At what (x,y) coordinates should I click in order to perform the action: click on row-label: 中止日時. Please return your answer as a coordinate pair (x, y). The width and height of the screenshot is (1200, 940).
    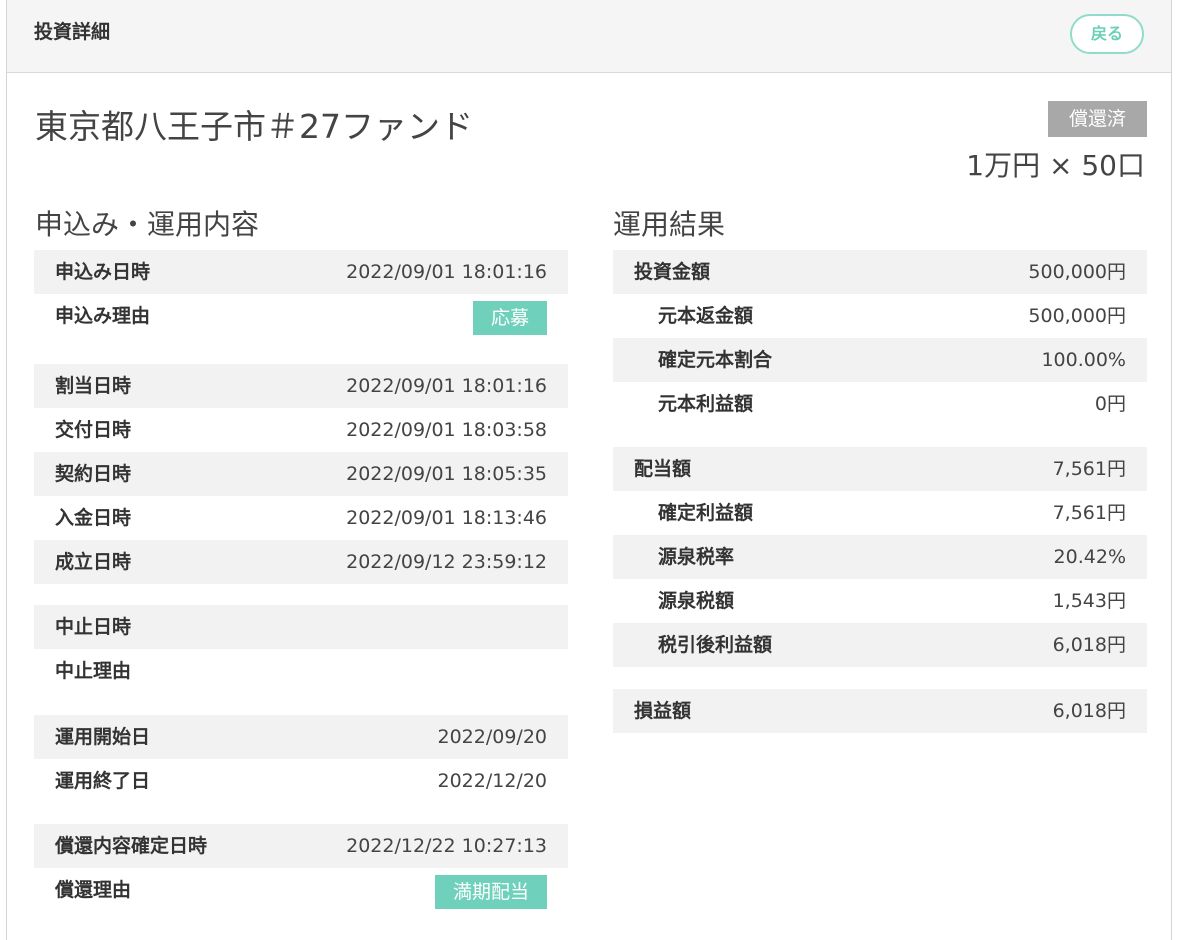
    Looking at the image, I should click on (93, 627).